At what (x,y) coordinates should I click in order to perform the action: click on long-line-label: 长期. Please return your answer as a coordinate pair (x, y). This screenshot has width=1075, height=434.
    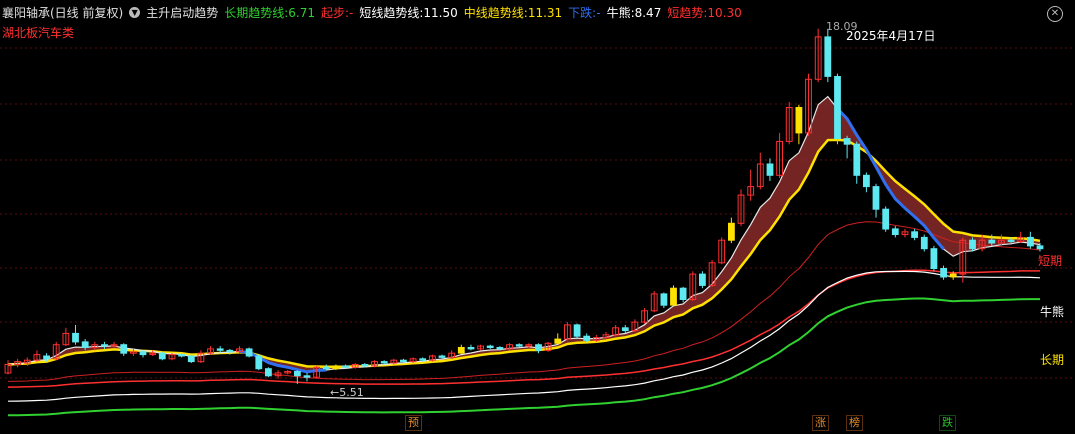
    Looking at the image, I should click on (1052, 360).